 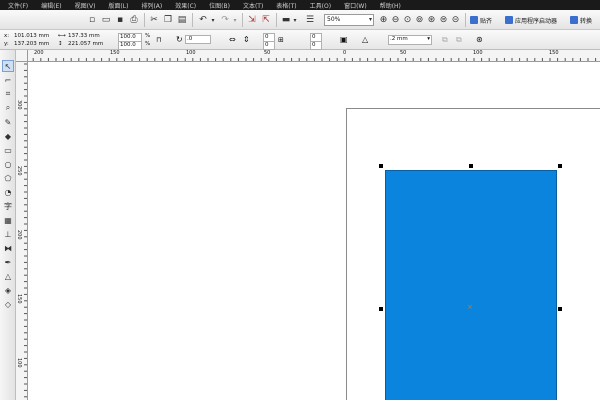 I want to click on rotation-center-marker: ×, so click(x=470, y=307).